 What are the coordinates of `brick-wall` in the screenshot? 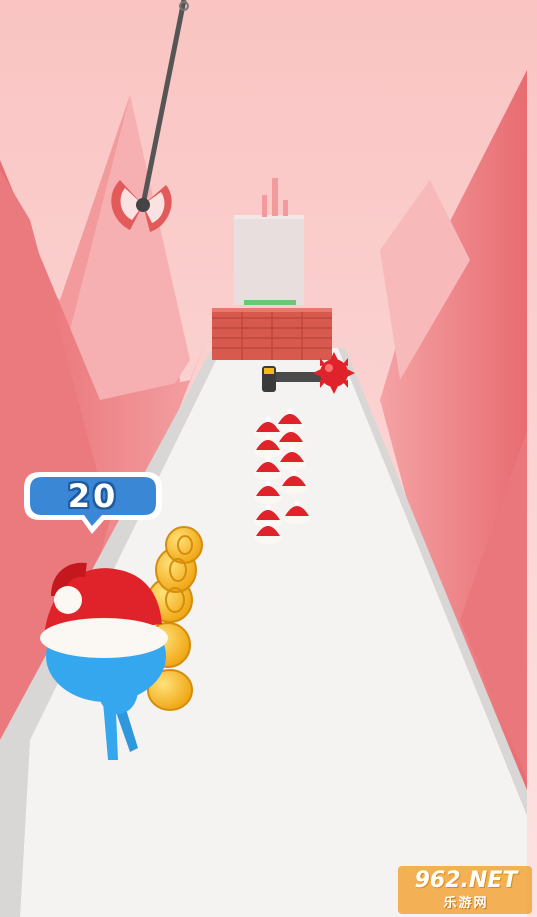 It's located at (272, 334).